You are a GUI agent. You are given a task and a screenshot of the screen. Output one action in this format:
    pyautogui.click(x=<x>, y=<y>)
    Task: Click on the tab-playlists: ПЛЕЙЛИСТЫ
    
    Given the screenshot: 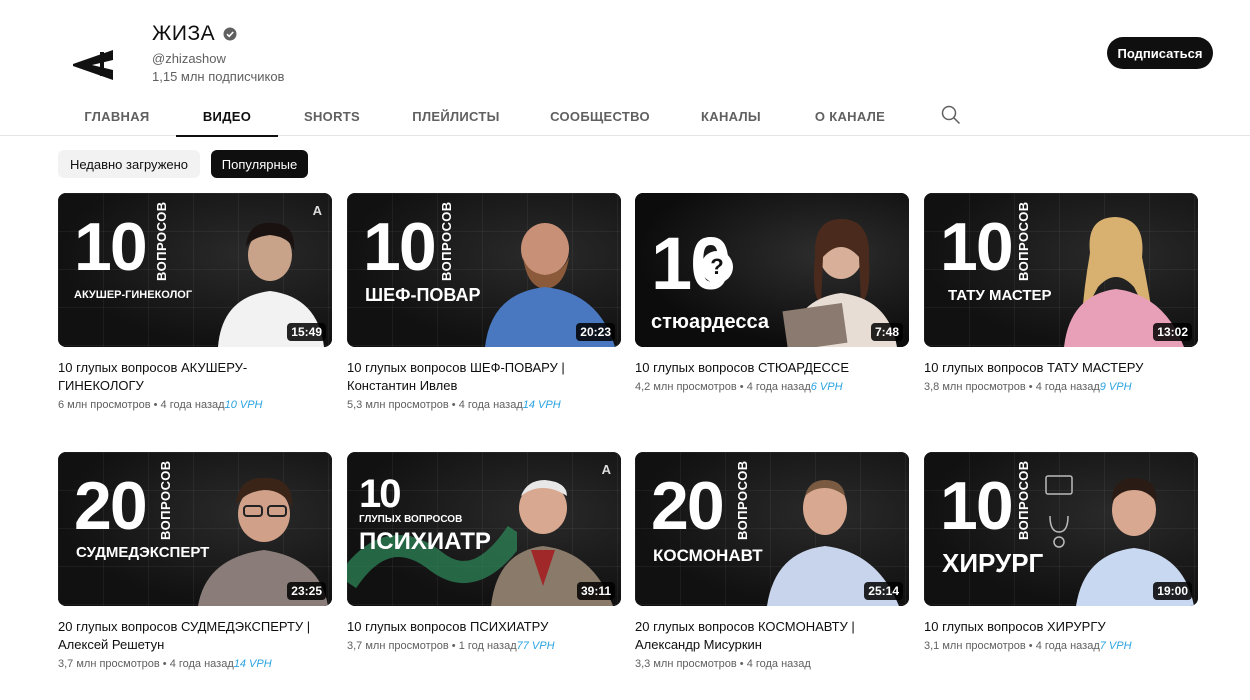 What is the action you would take?
    pyautogui.click(x=456, y=116)
    